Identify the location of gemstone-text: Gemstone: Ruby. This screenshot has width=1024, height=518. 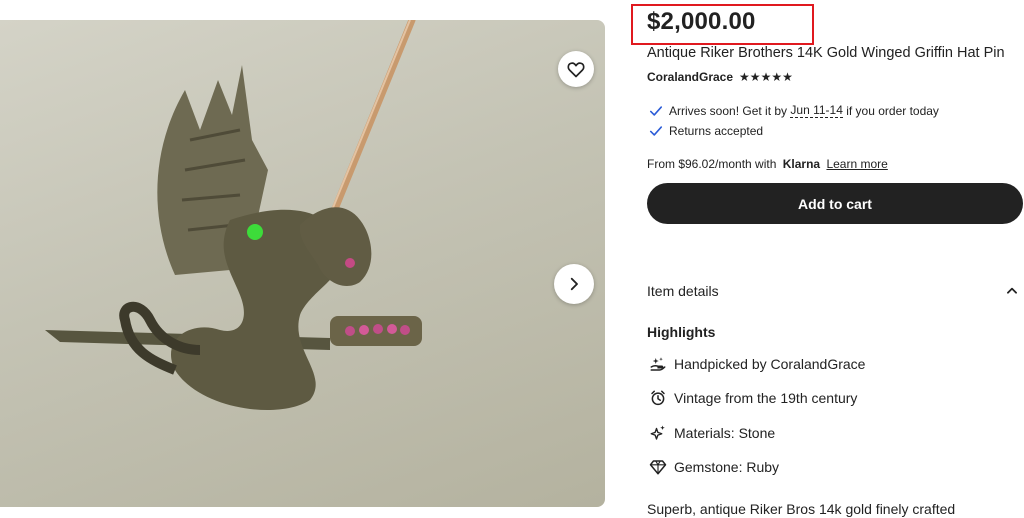
(727, 467).